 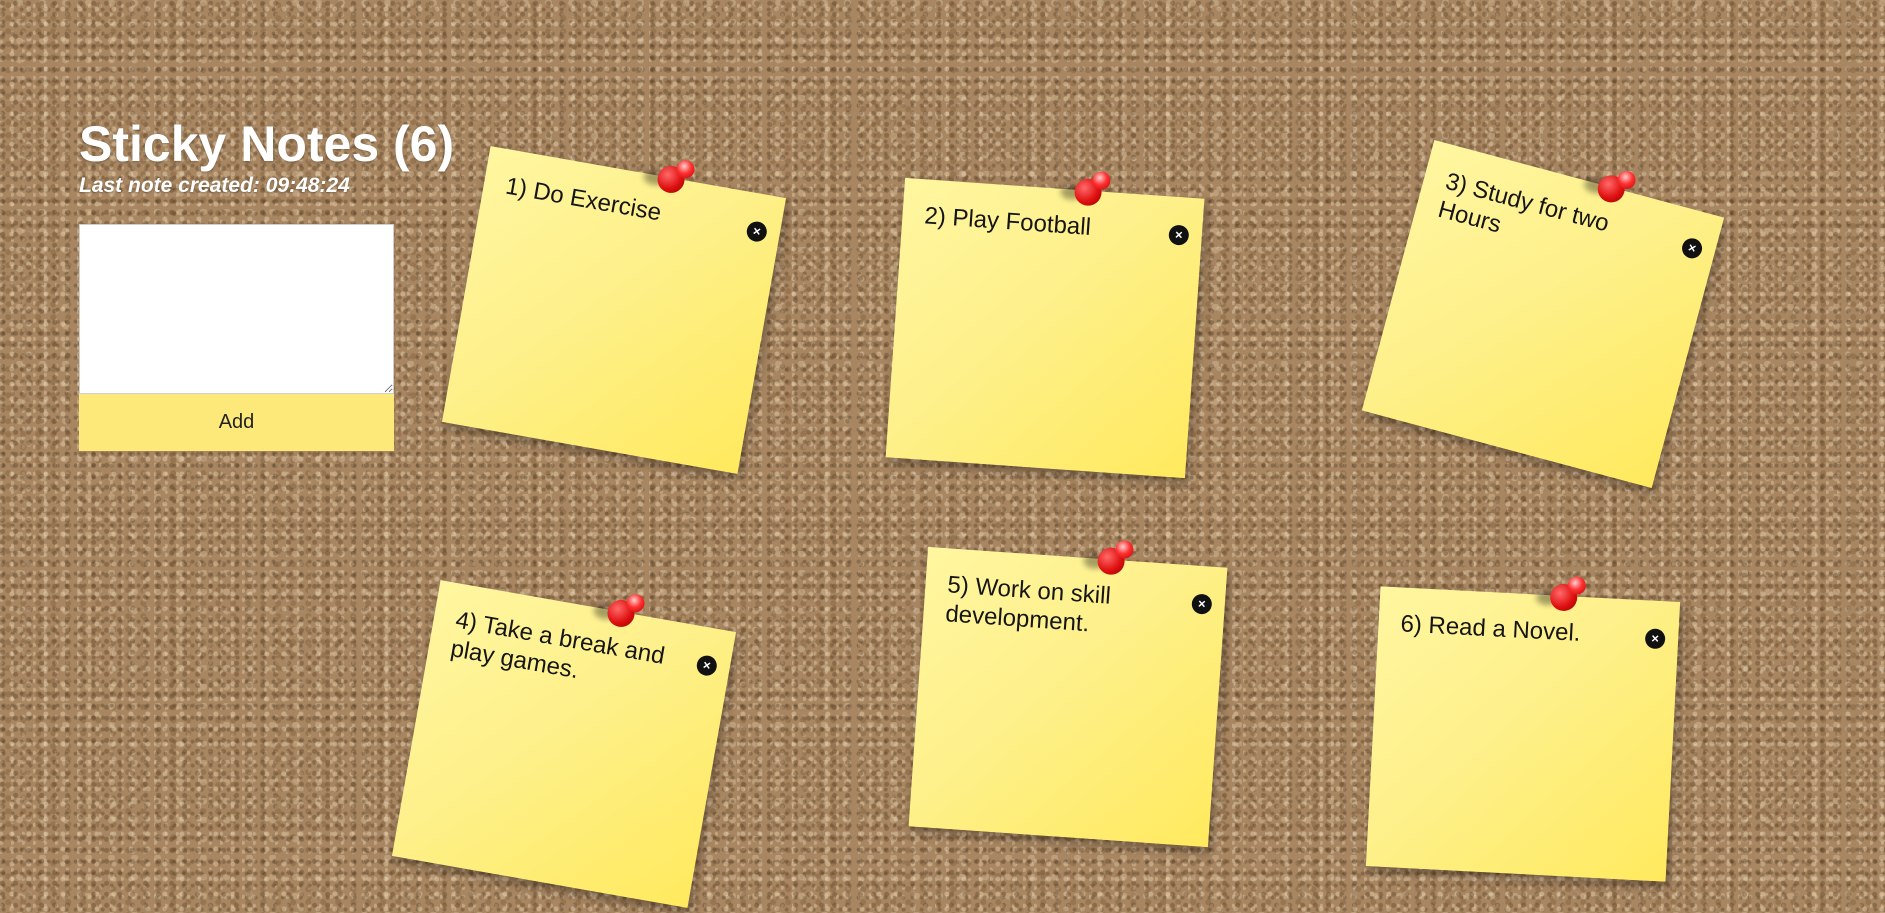 I want to click on page-title: Sticky Notes (6), so click(x=267, y=144).